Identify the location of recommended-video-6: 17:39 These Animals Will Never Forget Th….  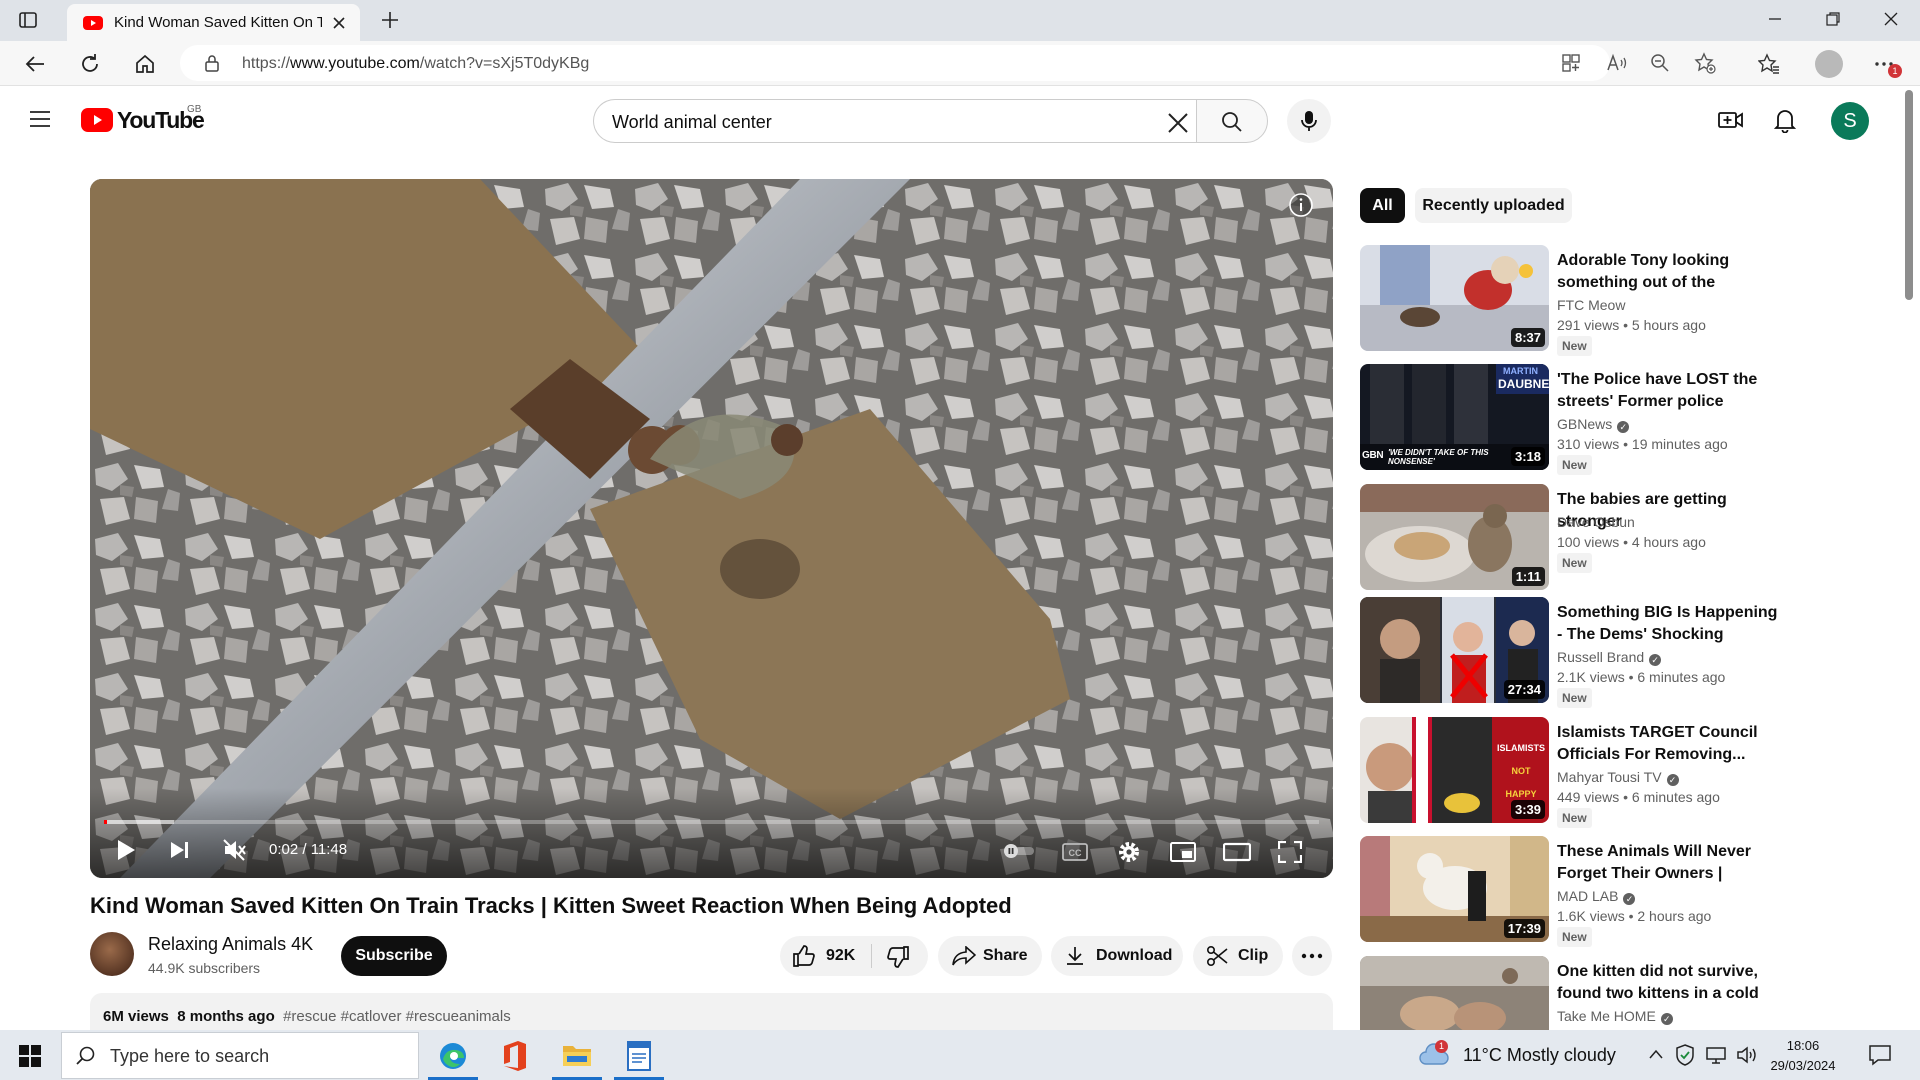
(1560, 891).